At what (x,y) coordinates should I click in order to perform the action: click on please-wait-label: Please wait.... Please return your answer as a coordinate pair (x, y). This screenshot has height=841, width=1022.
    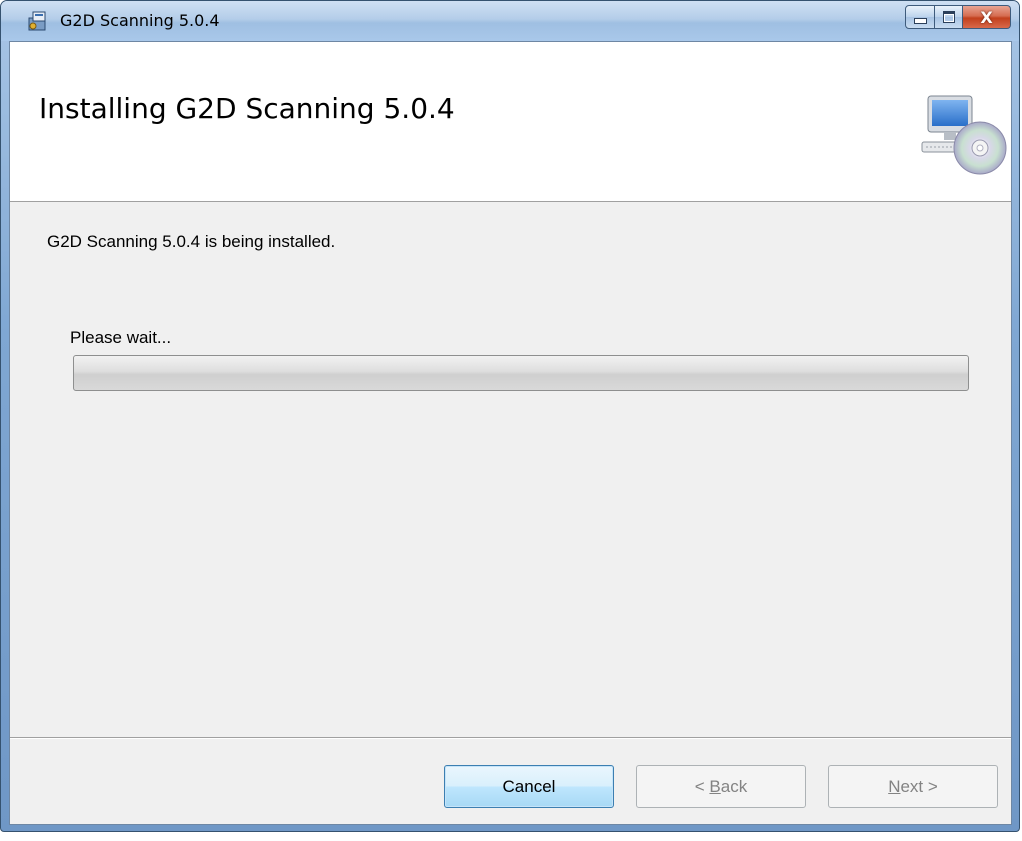
    Looking at the image, I should click on (121, 337).